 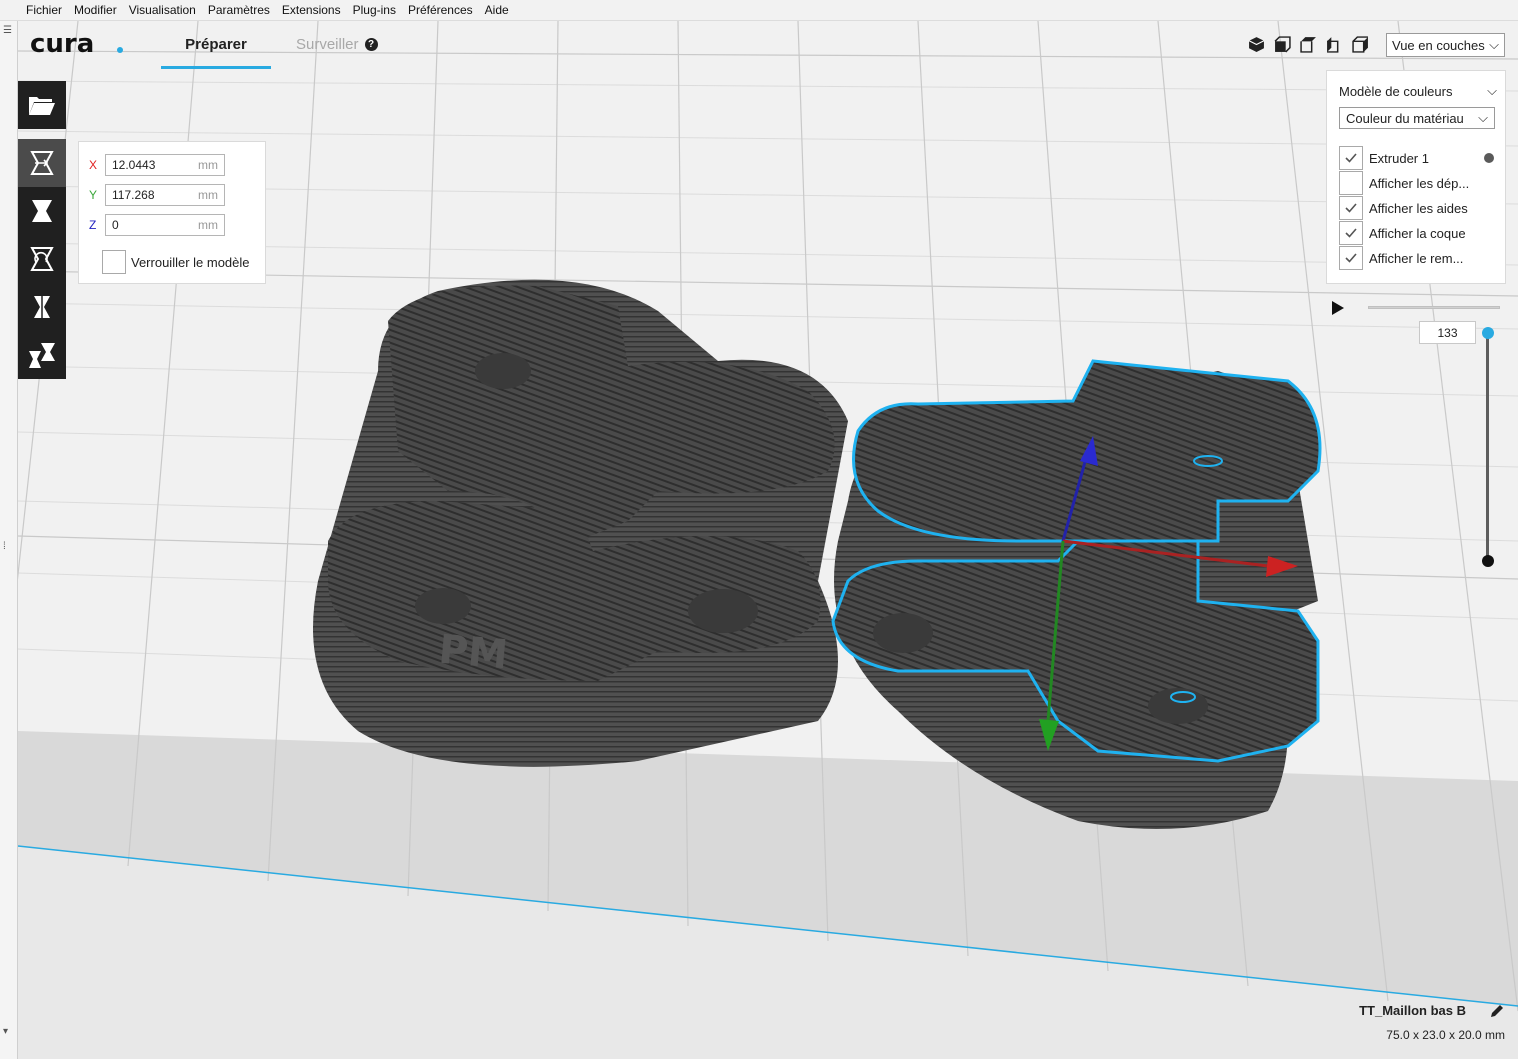 I want to click on color-scheme-title: Modèle de couleurs, so click(x=1396, y=91).